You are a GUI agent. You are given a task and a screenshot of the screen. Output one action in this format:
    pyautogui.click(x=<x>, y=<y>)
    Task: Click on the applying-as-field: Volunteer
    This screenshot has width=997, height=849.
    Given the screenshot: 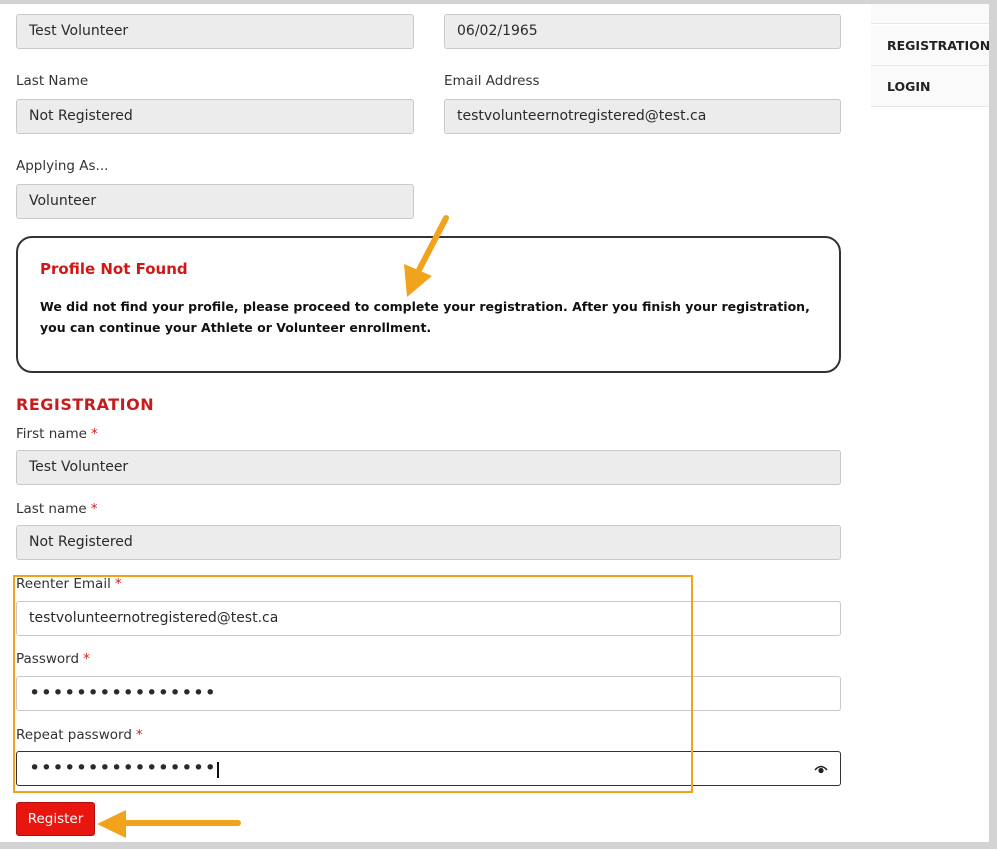 What is the action you would take?
    pyautogui.click(x=215, y=201)
    